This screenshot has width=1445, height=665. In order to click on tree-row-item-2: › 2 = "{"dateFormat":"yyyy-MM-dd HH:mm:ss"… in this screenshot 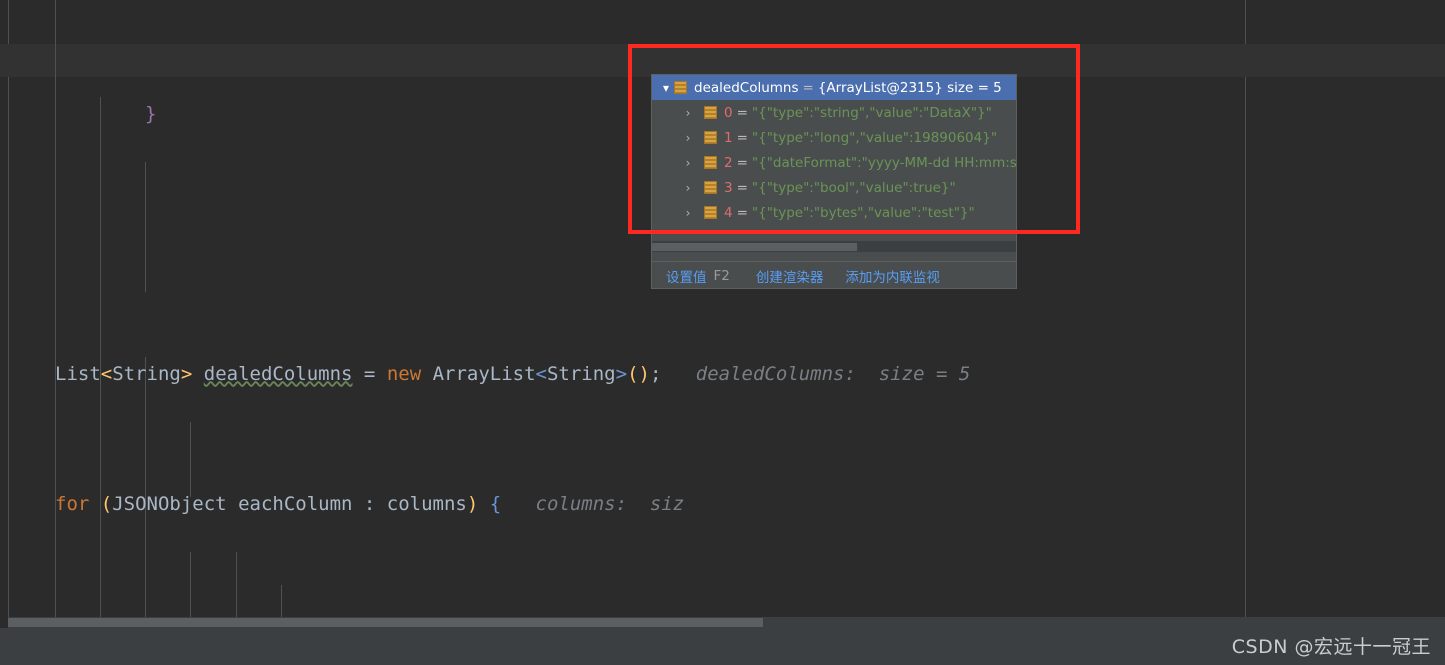, I will do `click(834, 162)`.